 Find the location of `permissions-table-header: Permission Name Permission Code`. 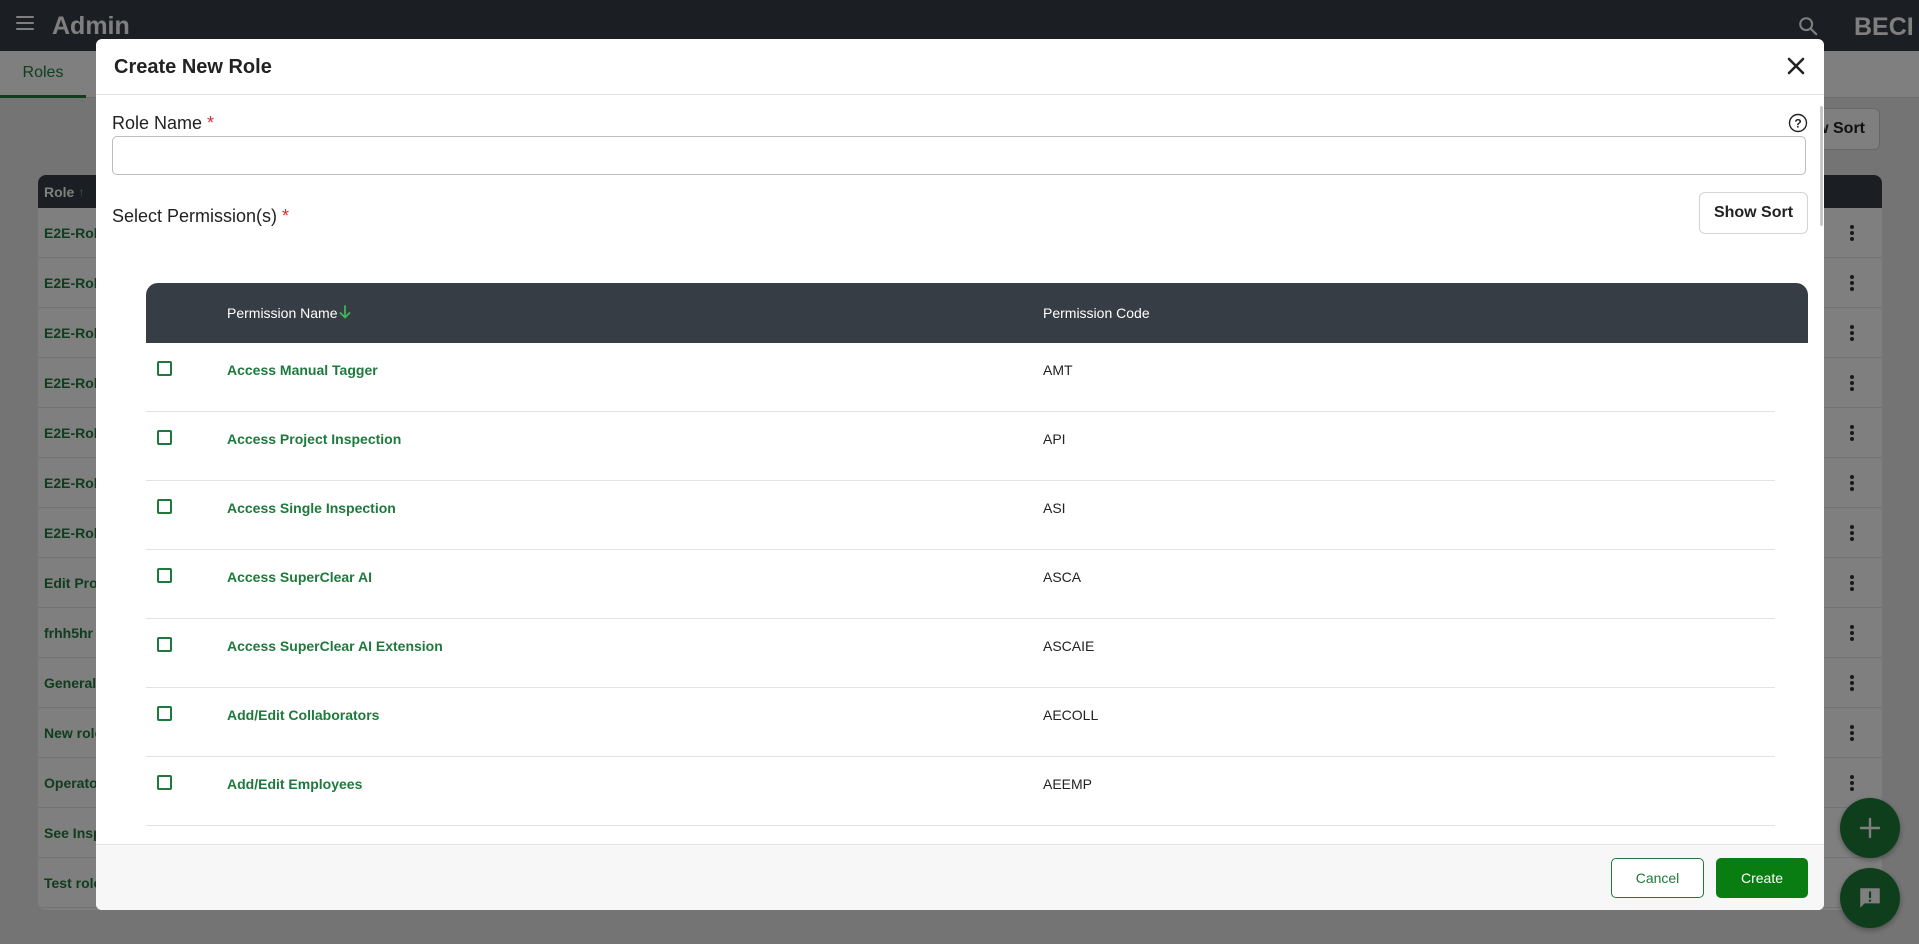

permissions-table-header: Permission Name Permission Code is located at coordinates (977, 313).